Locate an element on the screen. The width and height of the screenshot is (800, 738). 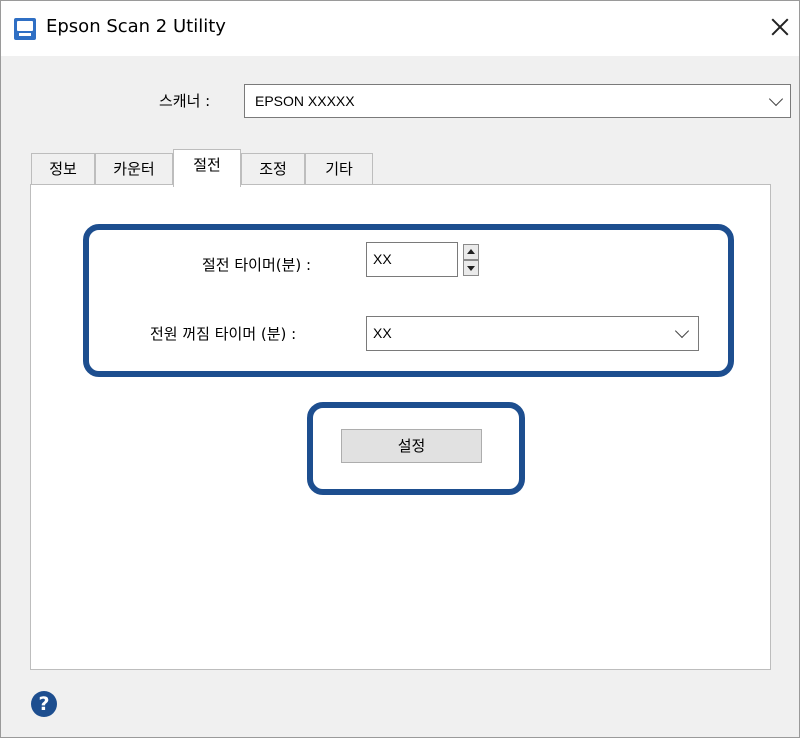
set-button-highlight is located at coordinates (416, 448).